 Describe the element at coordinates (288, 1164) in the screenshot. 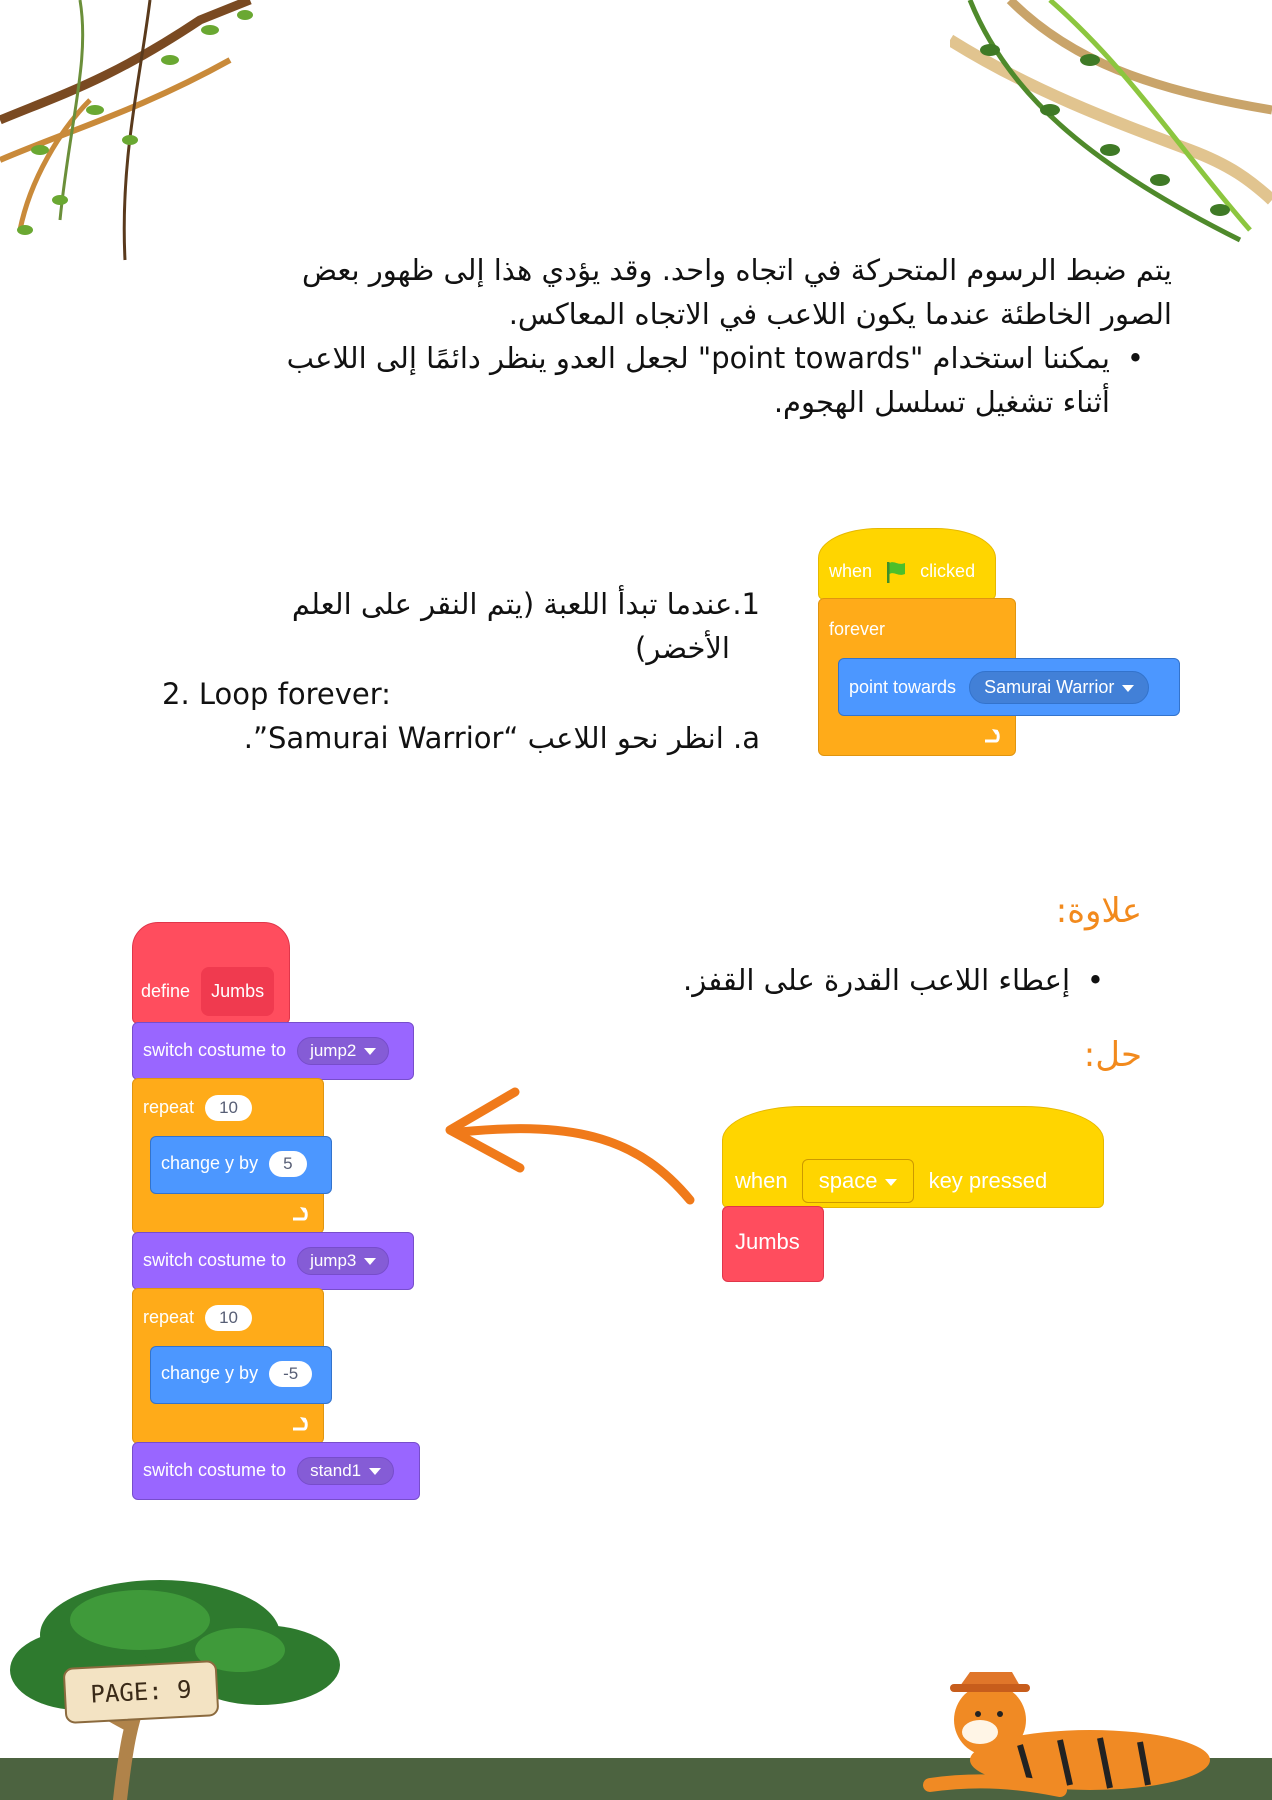

I see `change-y-input-1: 5` at that location.